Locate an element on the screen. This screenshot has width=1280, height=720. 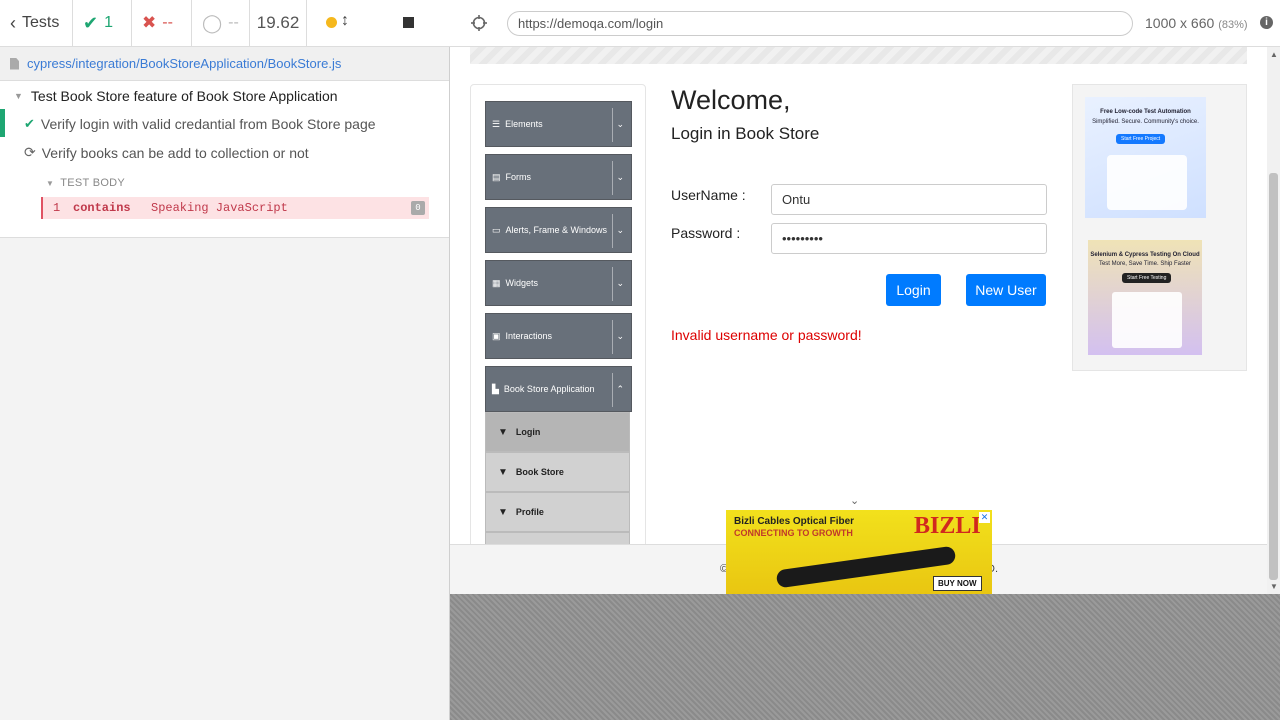
scrollbar-thumb is located at coordinates (1273, 376).